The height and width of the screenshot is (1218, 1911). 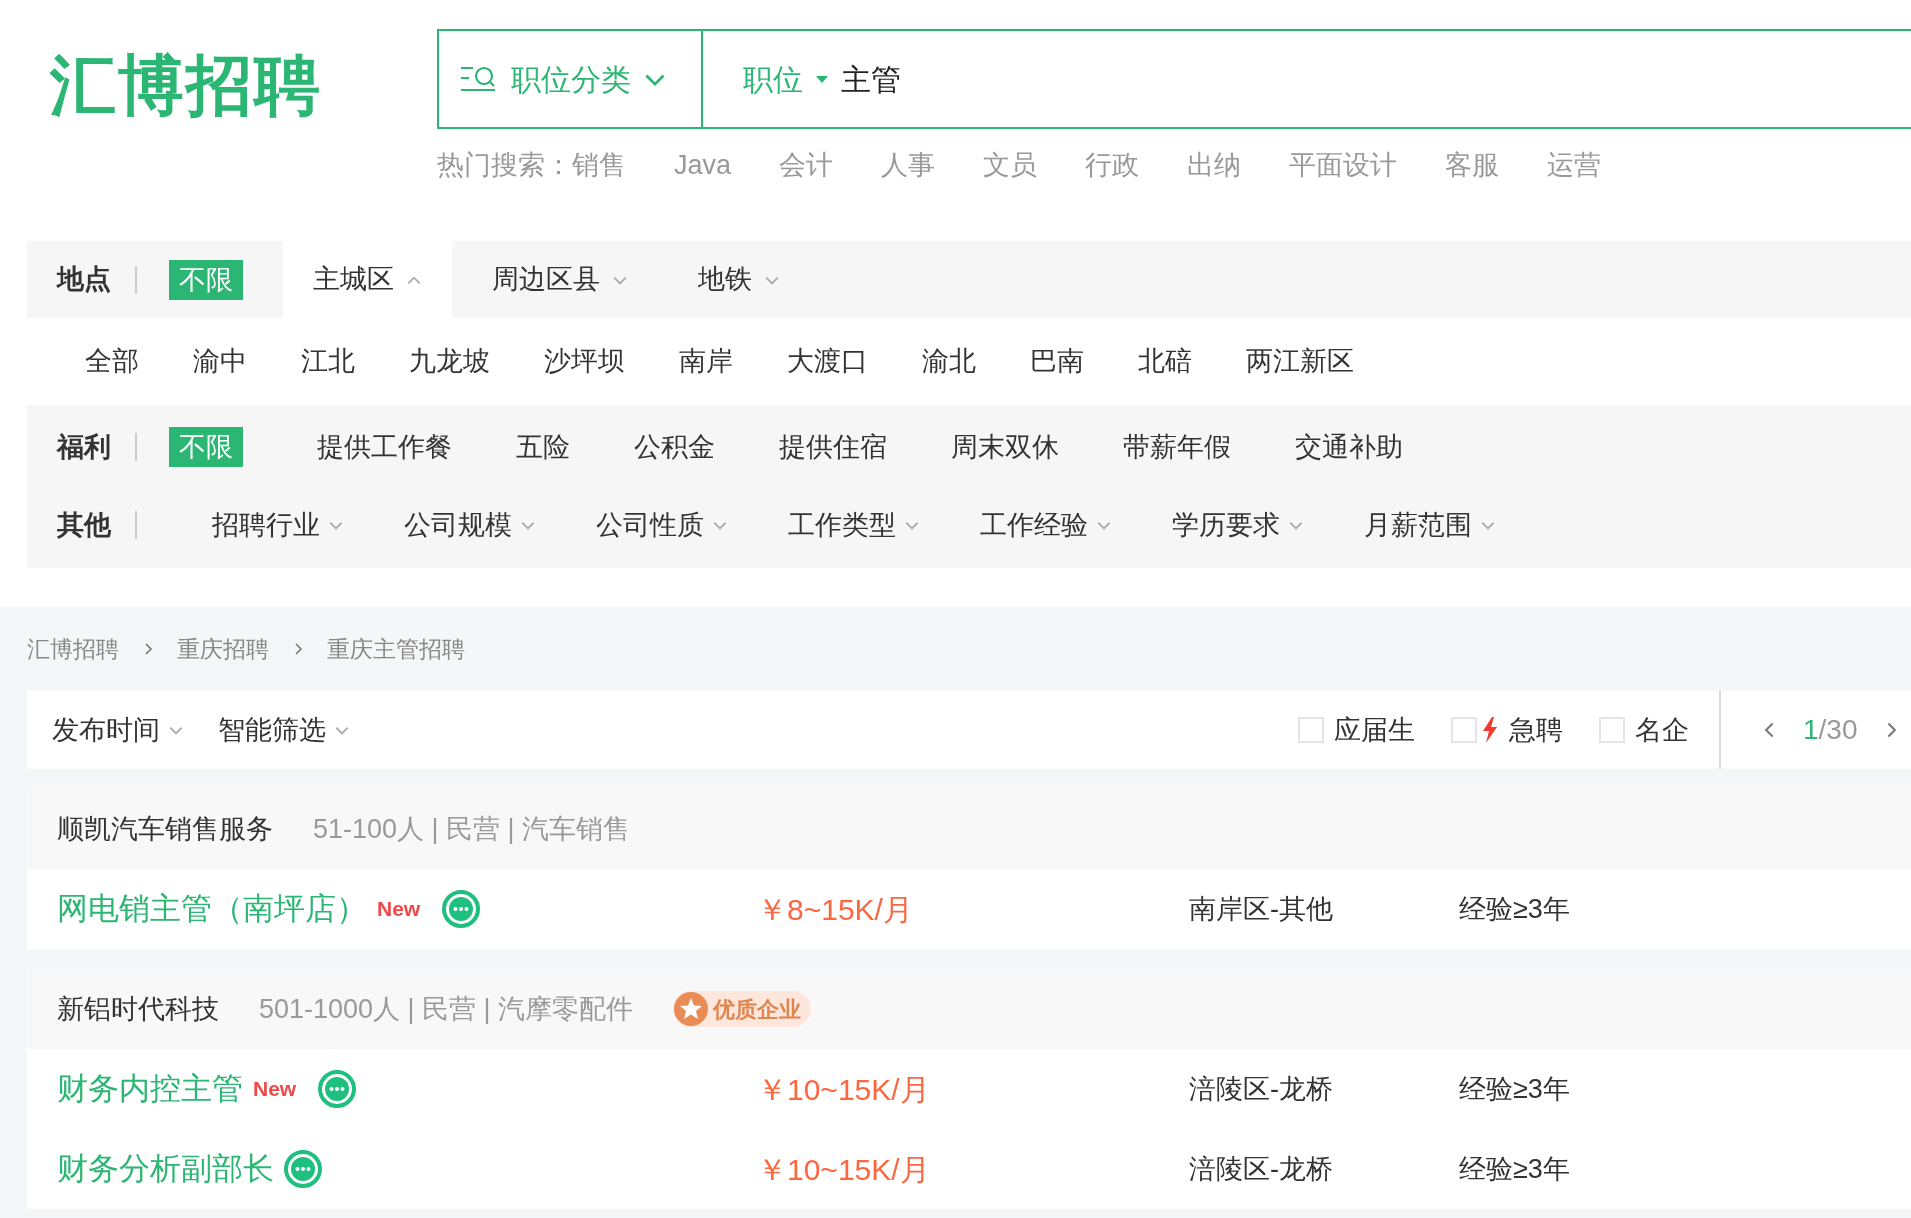 I want to click on current-page: 1, so click(x=1811, y=730).